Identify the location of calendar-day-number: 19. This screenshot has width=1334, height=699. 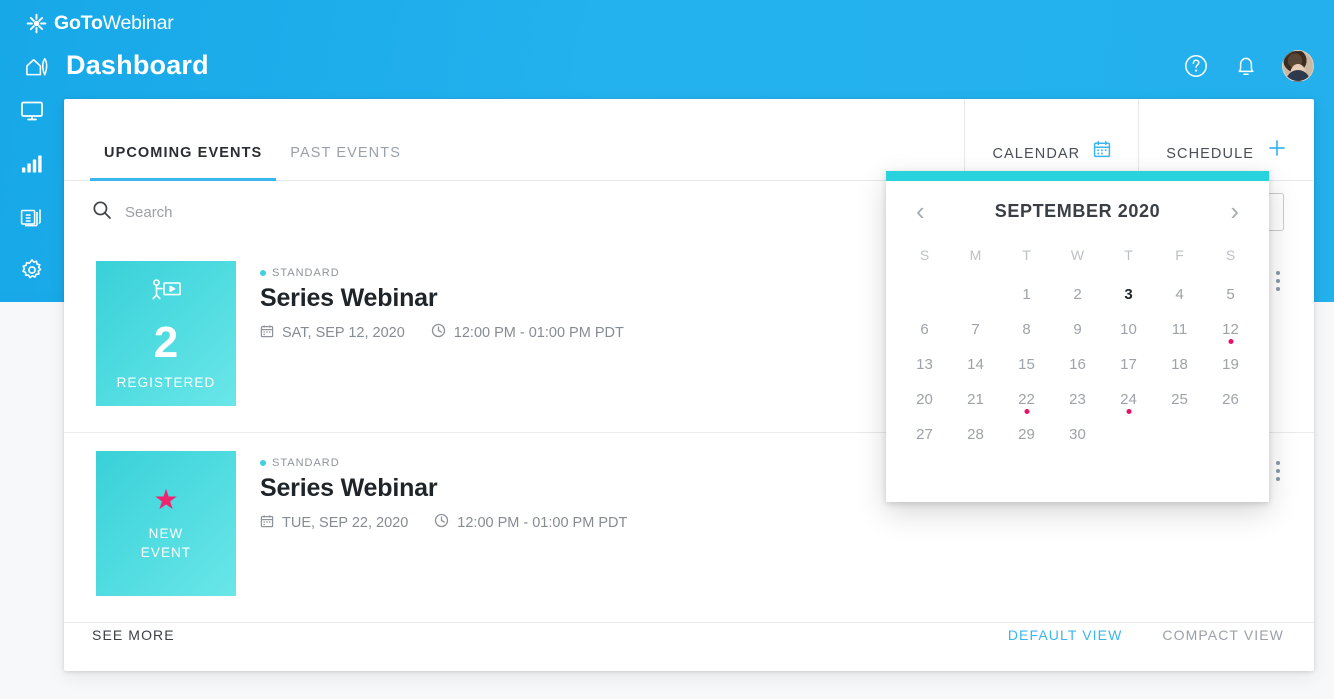
(1230, 364).